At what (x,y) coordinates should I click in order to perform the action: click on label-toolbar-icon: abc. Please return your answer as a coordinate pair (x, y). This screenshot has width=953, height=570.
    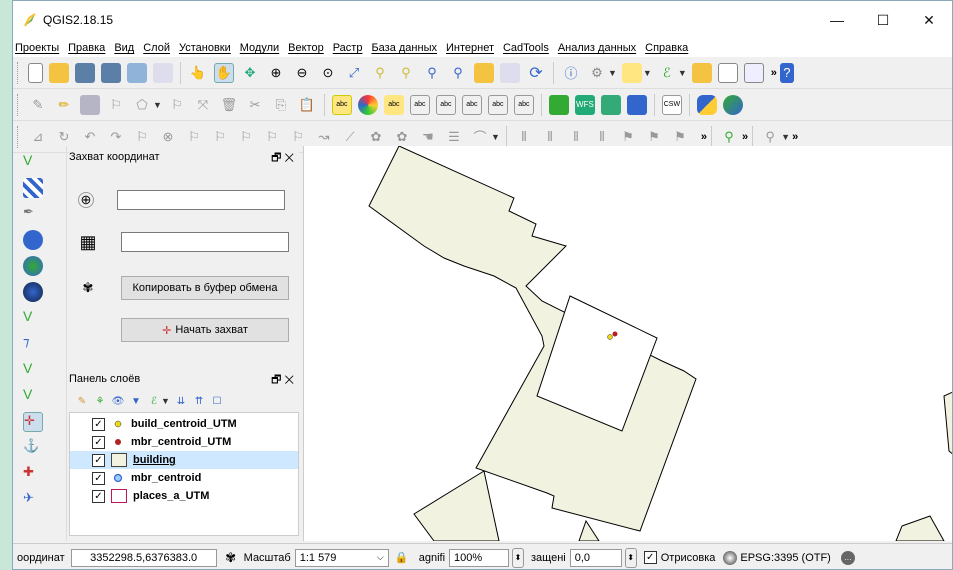
    Looking at the image, I should click on (341, 104).